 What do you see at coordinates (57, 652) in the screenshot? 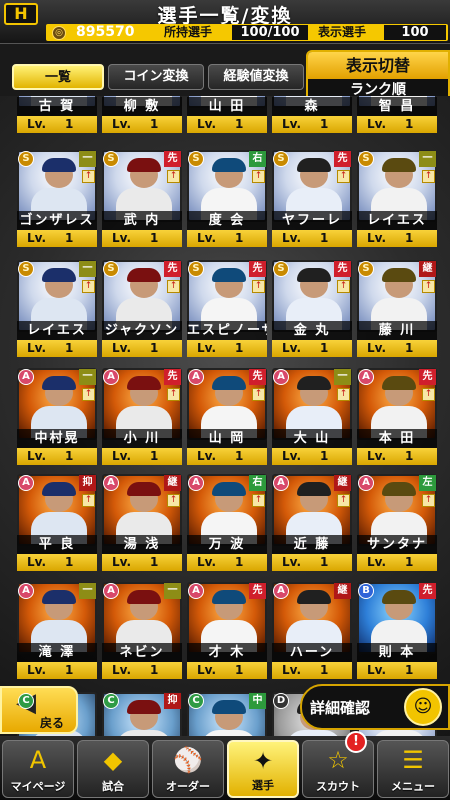
I see `player-name: 滝 澤` at bounding box center [57, 652].